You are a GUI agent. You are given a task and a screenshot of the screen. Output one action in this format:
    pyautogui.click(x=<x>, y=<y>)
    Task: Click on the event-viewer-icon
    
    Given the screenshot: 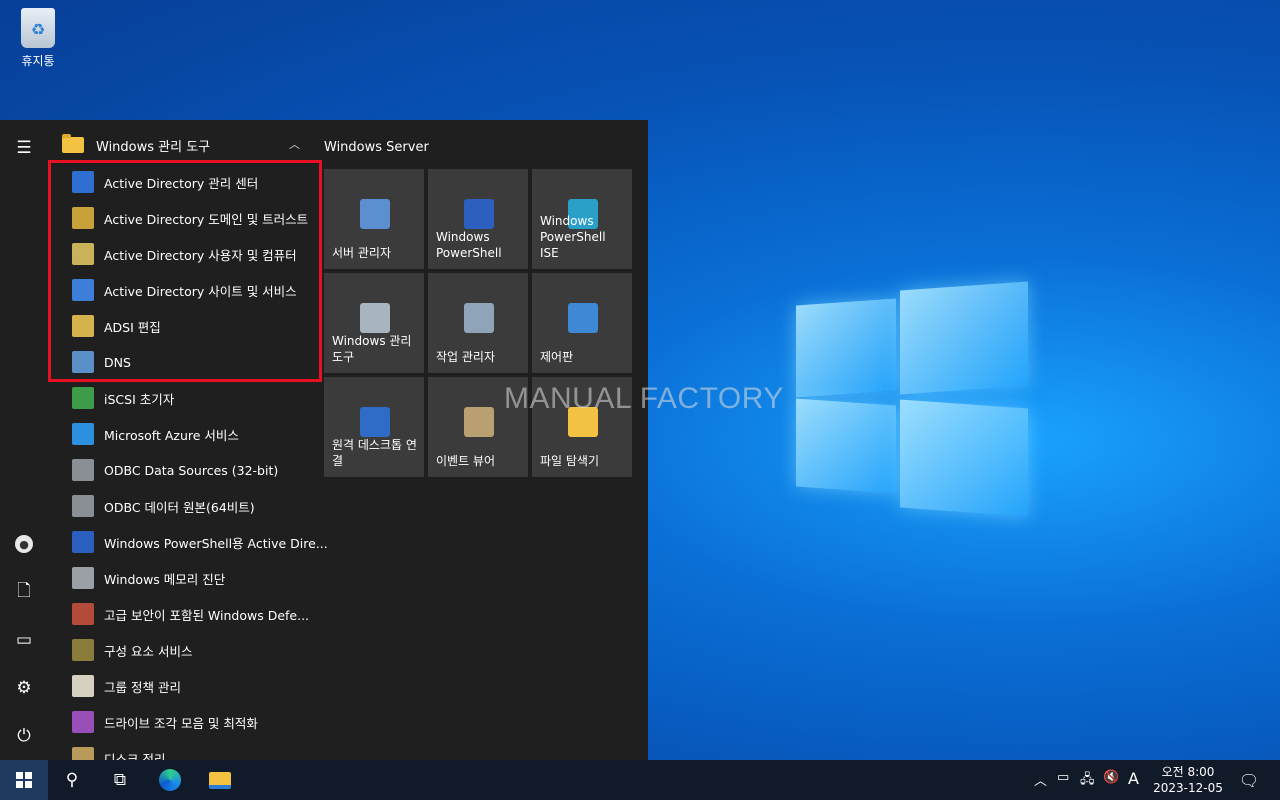 What is the action you would take?
    pyautogui.click(x=479, y=422)
    